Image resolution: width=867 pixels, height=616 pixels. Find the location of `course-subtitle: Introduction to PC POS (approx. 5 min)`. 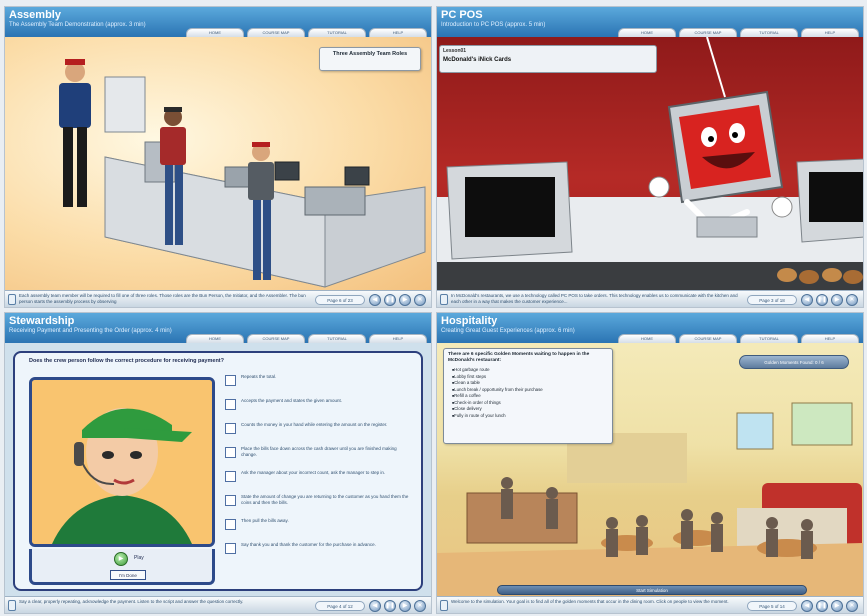

course-subtitle: Introduction to PC POS (approx. 5 min) is located at coordinates (493, 25).